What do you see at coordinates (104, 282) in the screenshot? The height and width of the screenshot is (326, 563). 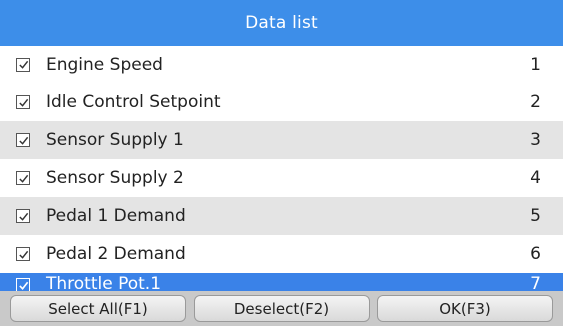 I see `list-item-label: Throttle Pot.1` at bounding box center [104, 282].